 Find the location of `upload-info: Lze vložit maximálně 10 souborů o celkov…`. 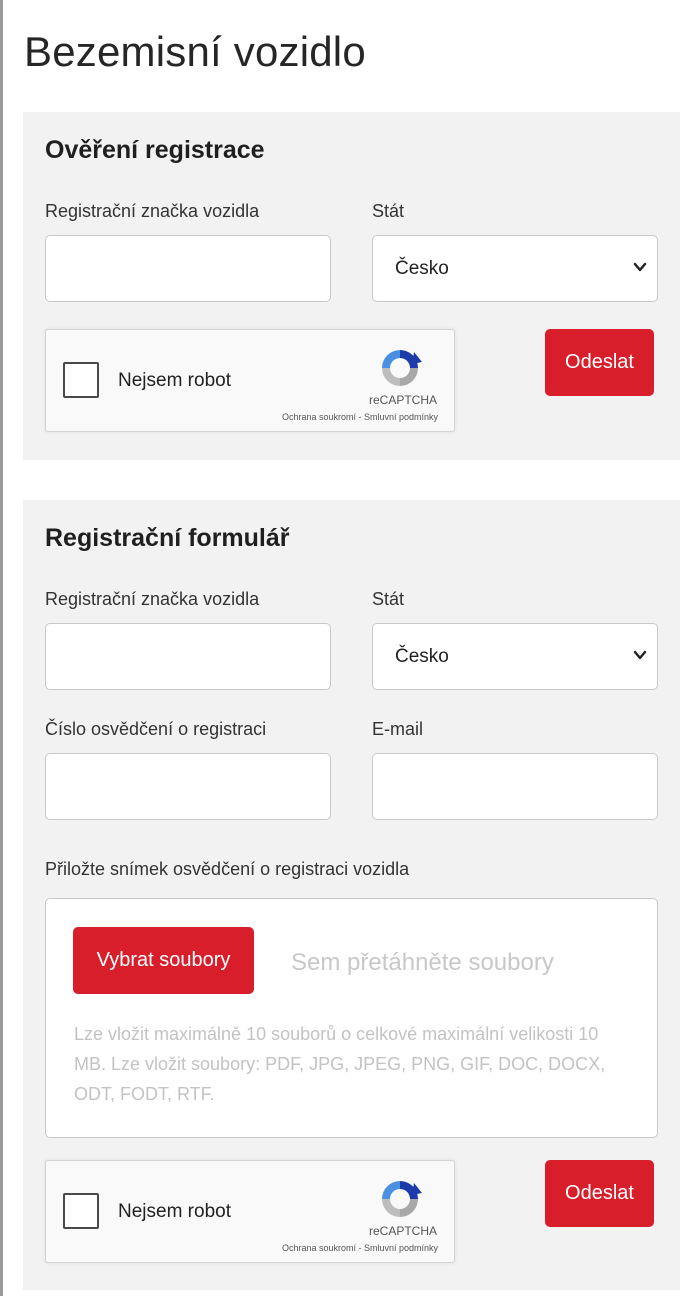

upload-info: Lze vložit maximálně 10 souborů o celkov… is located at coordinates (340, 1064).